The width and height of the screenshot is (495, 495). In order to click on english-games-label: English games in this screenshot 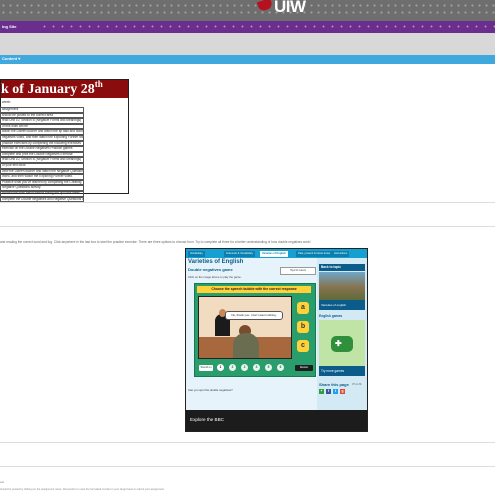, I will do `click(331, 316)`.